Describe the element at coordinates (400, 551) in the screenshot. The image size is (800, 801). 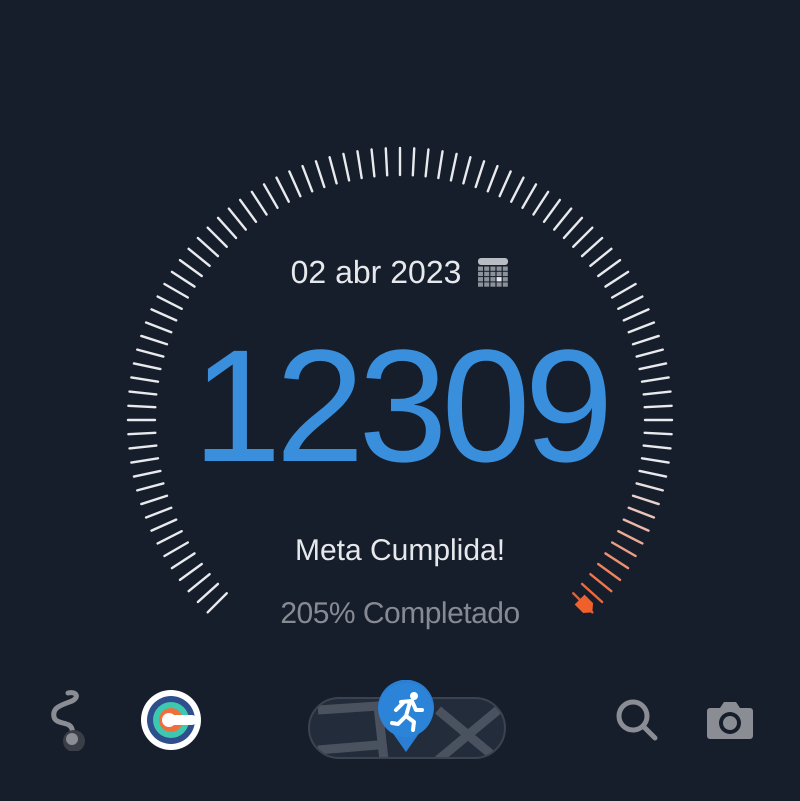
I see `goal-message: Meta Cumplida!` at that location.